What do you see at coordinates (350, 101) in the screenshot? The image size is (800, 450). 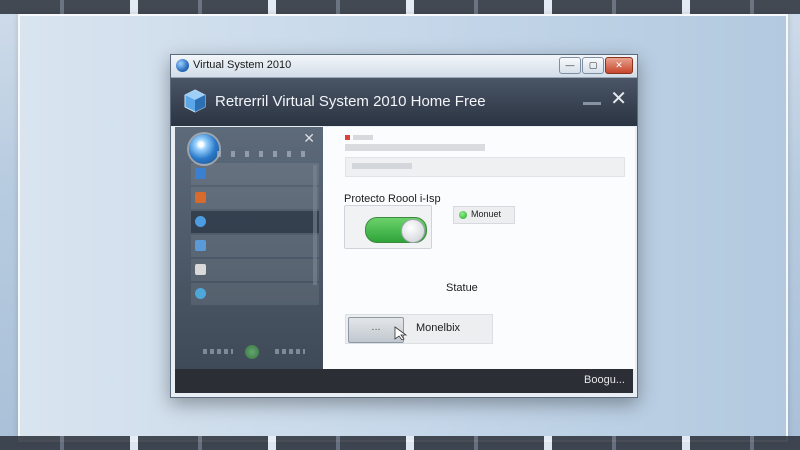 I see `app-header-title: Retrerril Virtual System 2010 Home Free` at bounding box center [350, 101].